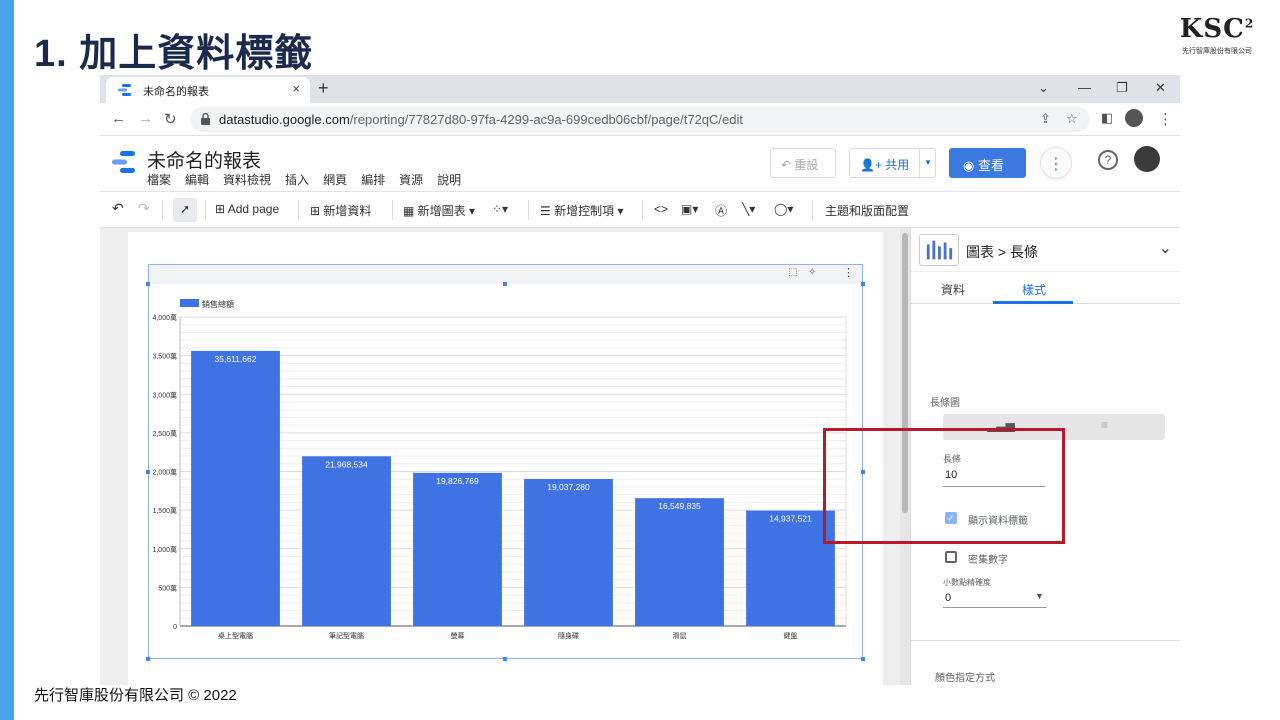 This screenshot has height=720, width=1280. Describe the element at coordinates (987, 163) in the screenshot. I see `view-button: ◉ 查看` at that location.